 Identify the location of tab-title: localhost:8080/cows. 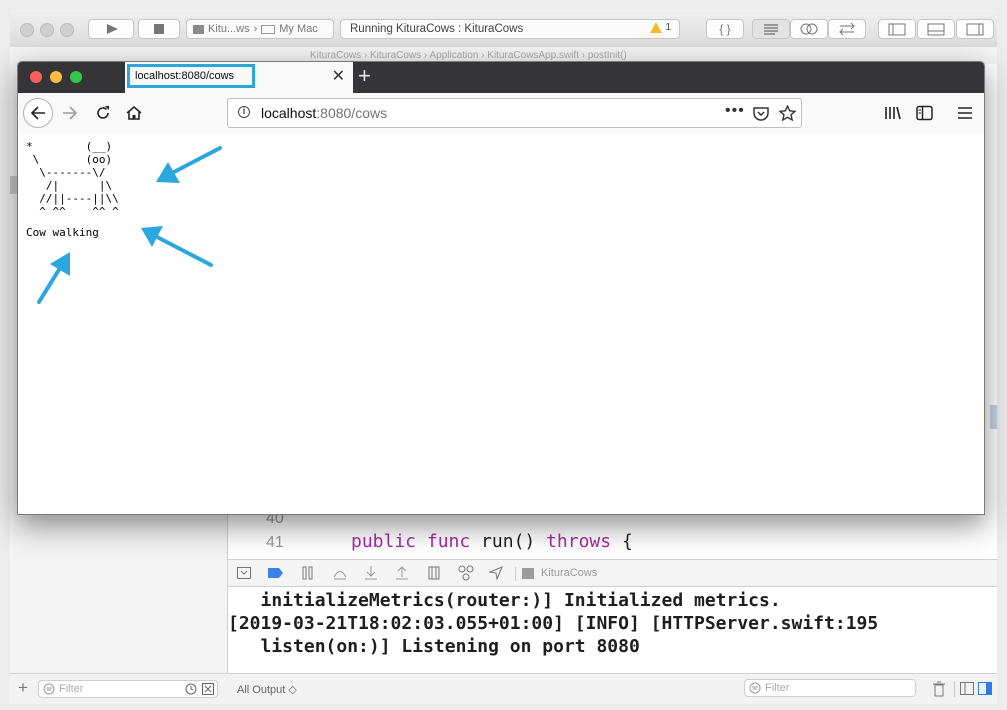
(191, 76).